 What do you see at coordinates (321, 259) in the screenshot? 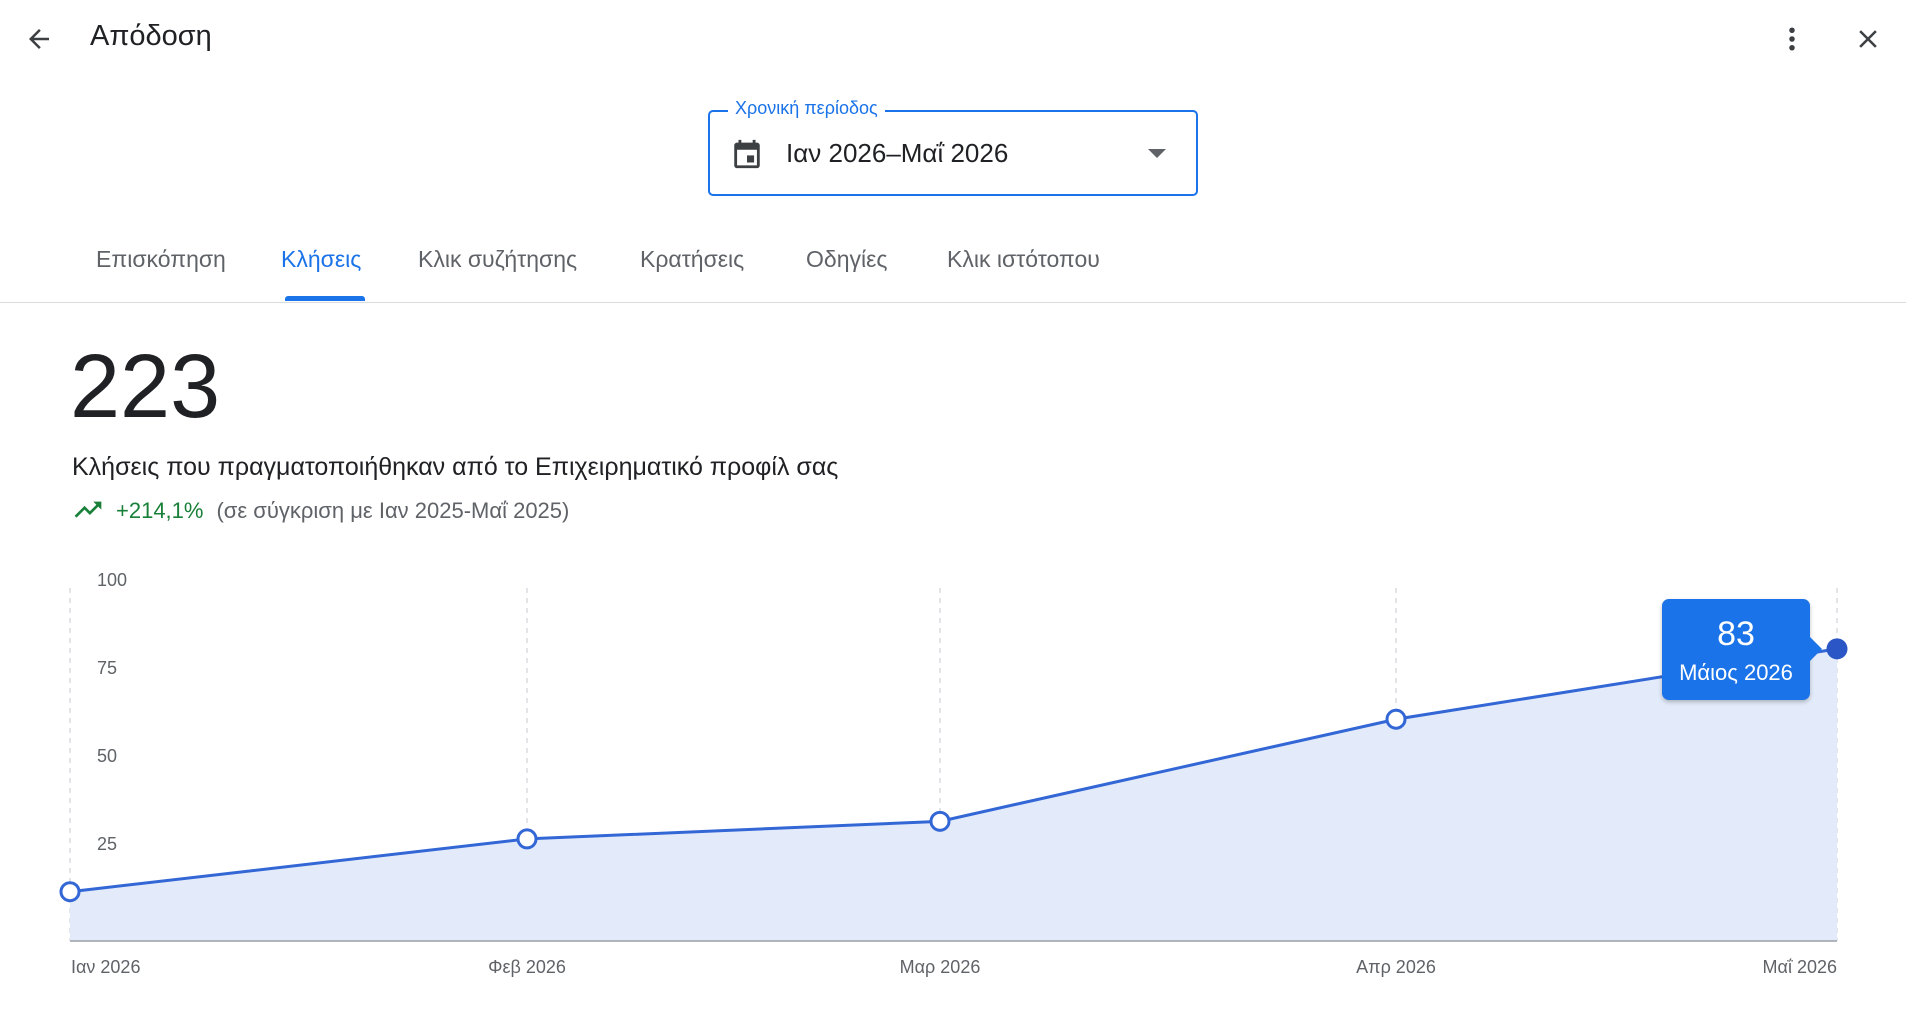
I see `tab-calls: Κλήσεις` at bounding box center [321, 259].